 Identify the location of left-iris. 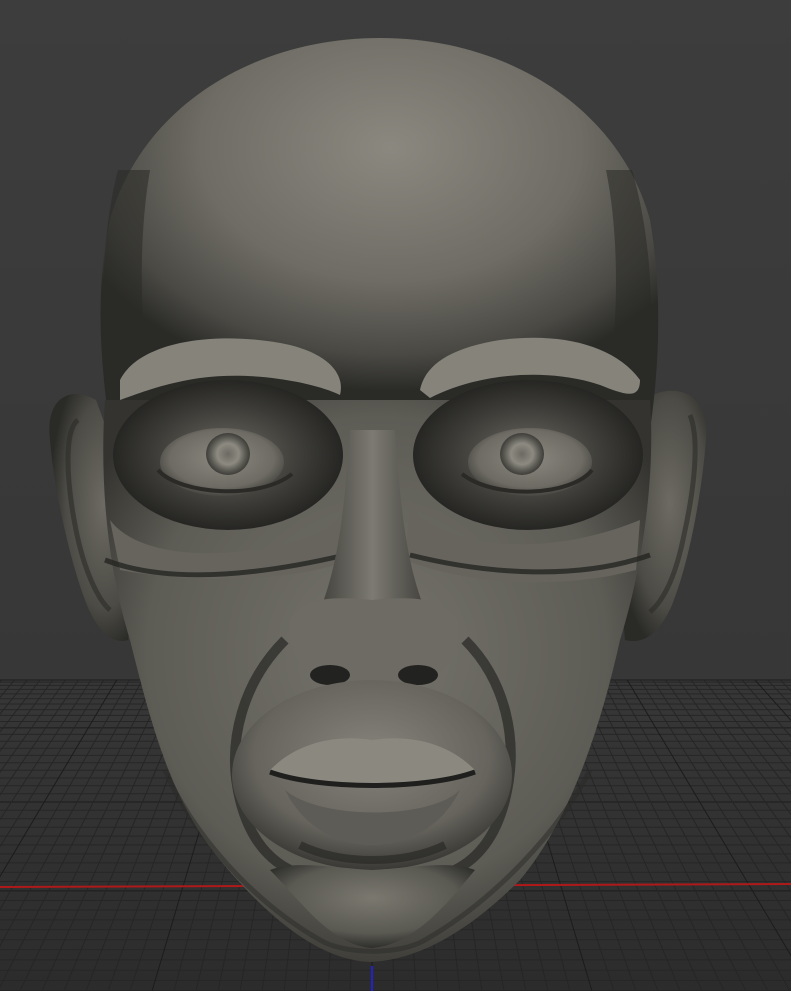
(228, 454).